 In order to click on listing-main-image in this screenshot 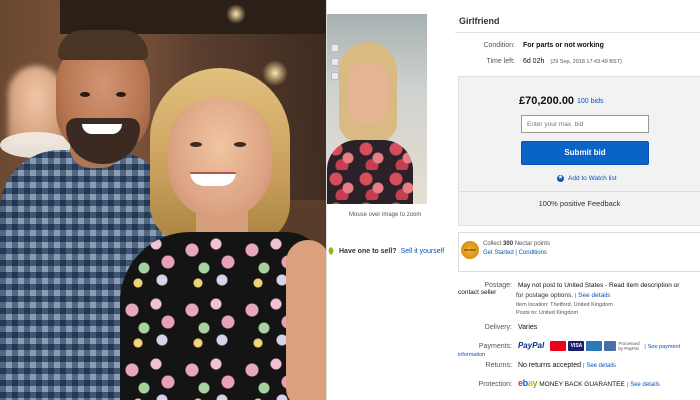, I will do `click(377, 109)`.